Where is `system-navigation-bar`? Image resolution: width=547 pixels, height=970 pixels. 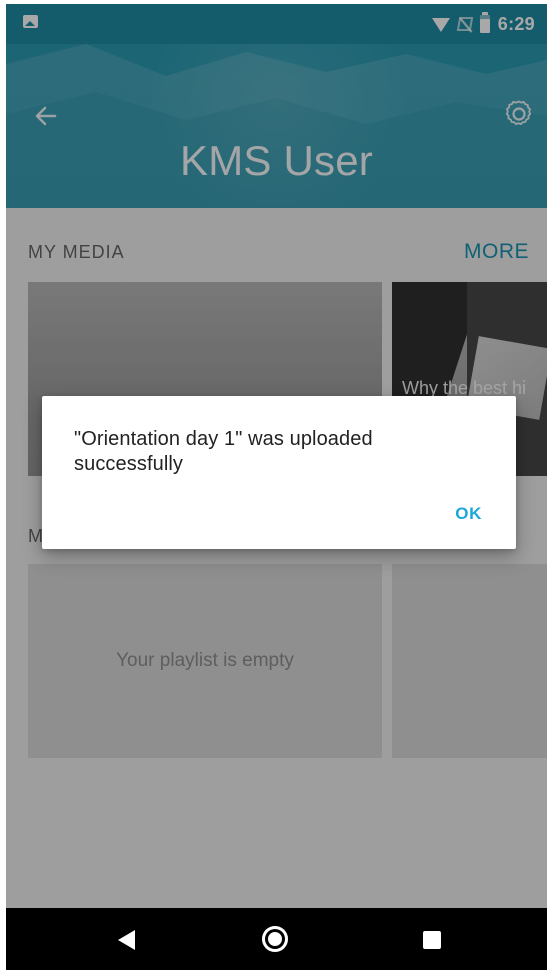 system-navigation-bar is located at coordinates (276, 939).